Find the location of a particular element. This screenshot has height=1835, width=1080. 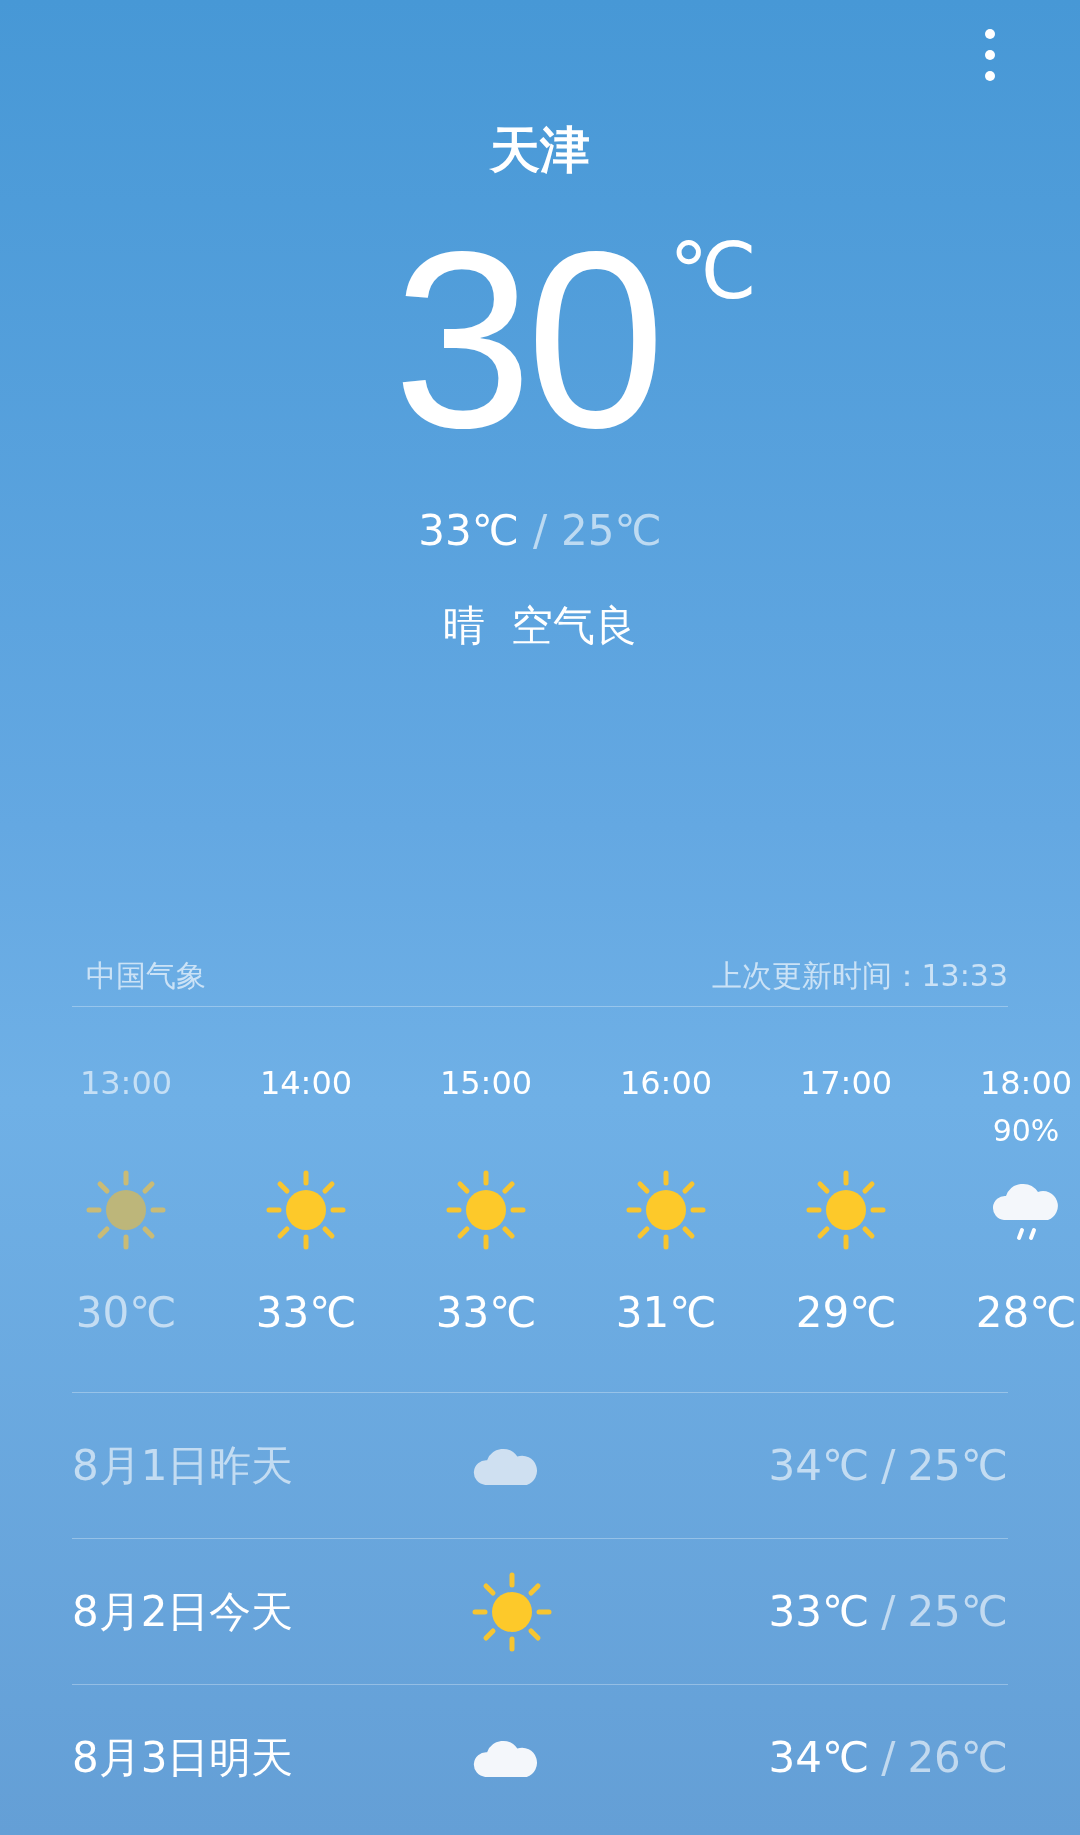

last-updated: 上次更新时间：13:33 is located at coordinates (859, 976).